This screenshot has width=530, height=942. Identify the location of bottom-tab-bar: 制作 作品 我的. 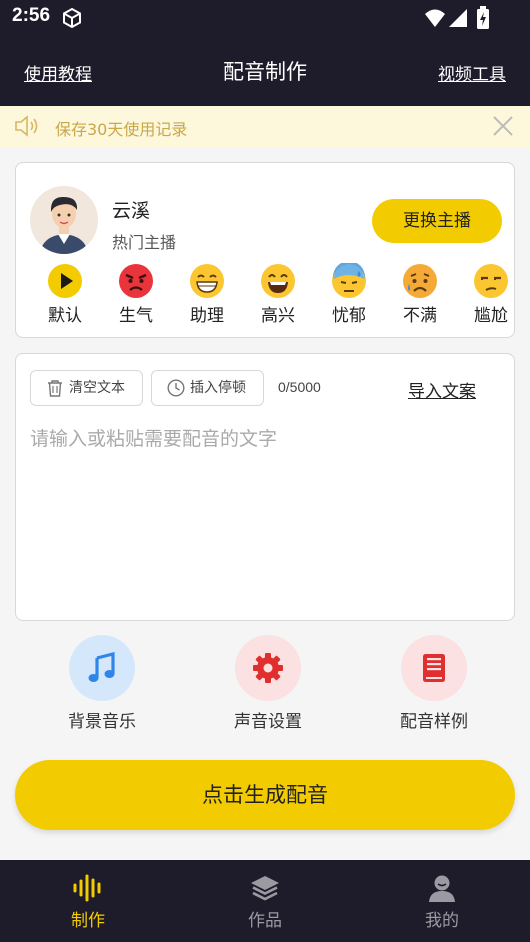
(265, 901).